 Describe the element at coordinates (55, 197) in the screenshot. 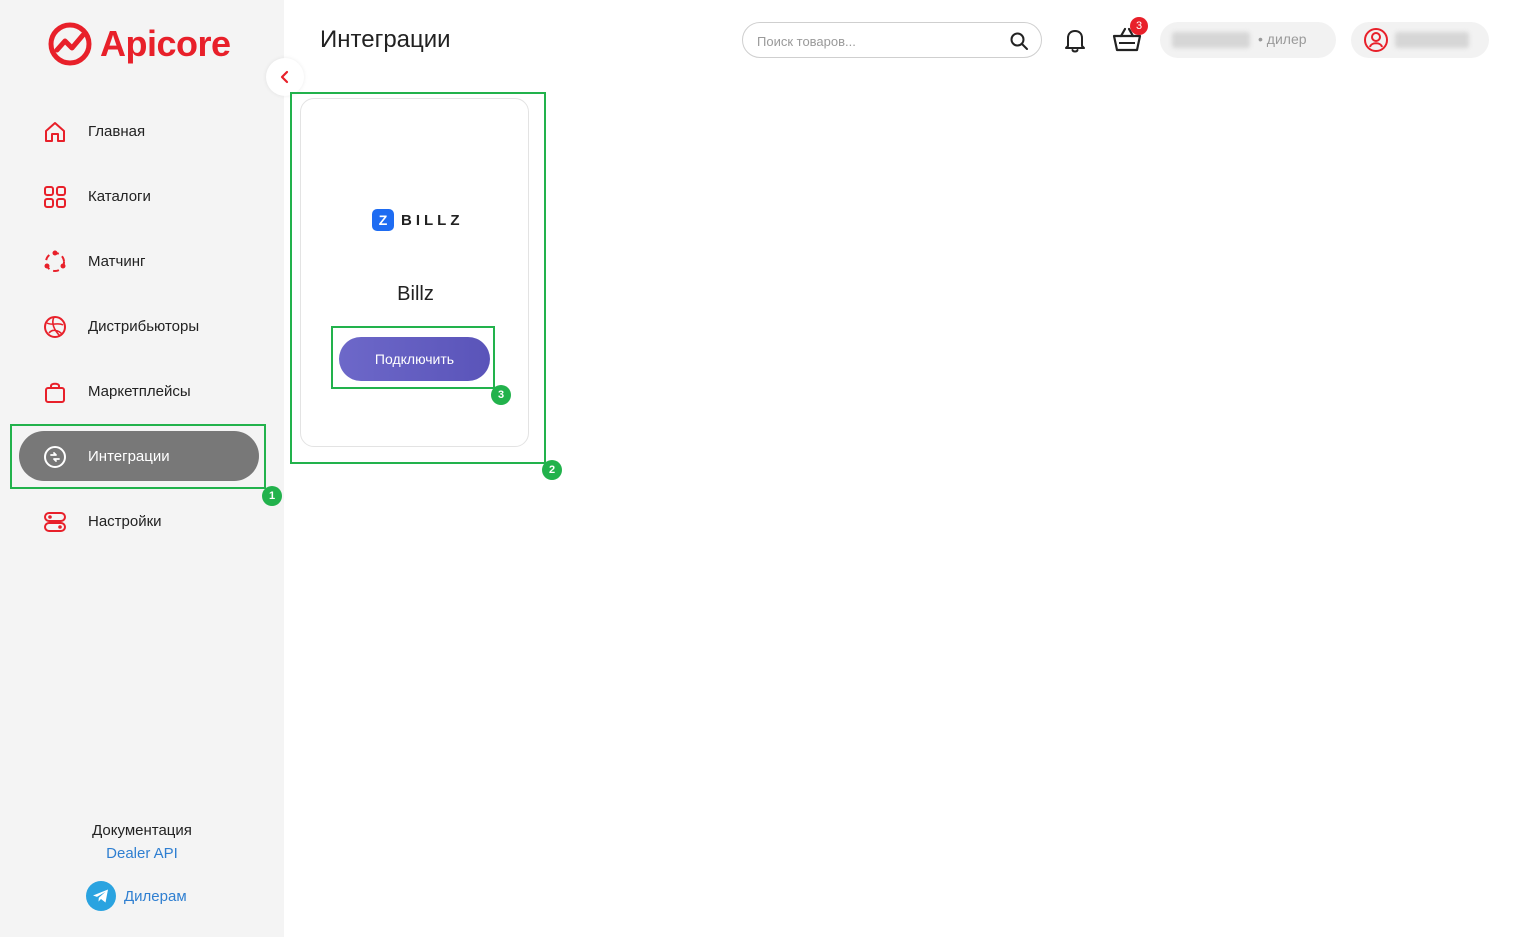

I see `catalog-grid-icon` at that location.